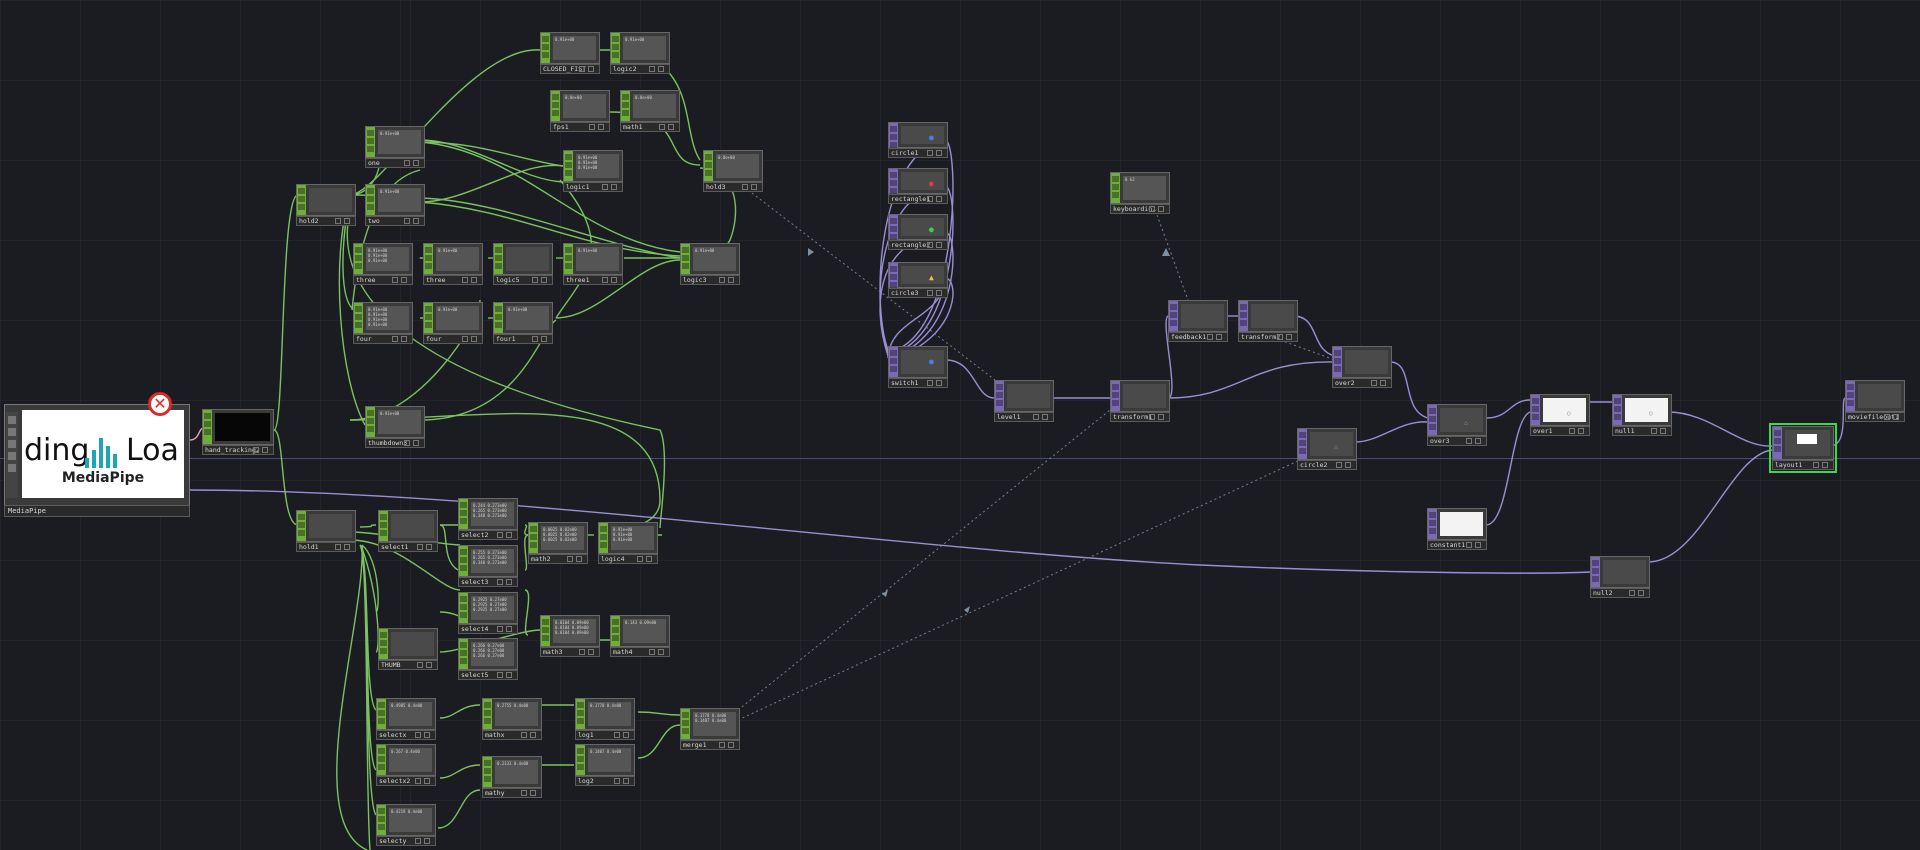  Describe the element at coordinates (523, 323) in the screenshot. I see `node-four1: 0.91e+00 four1` at that location.